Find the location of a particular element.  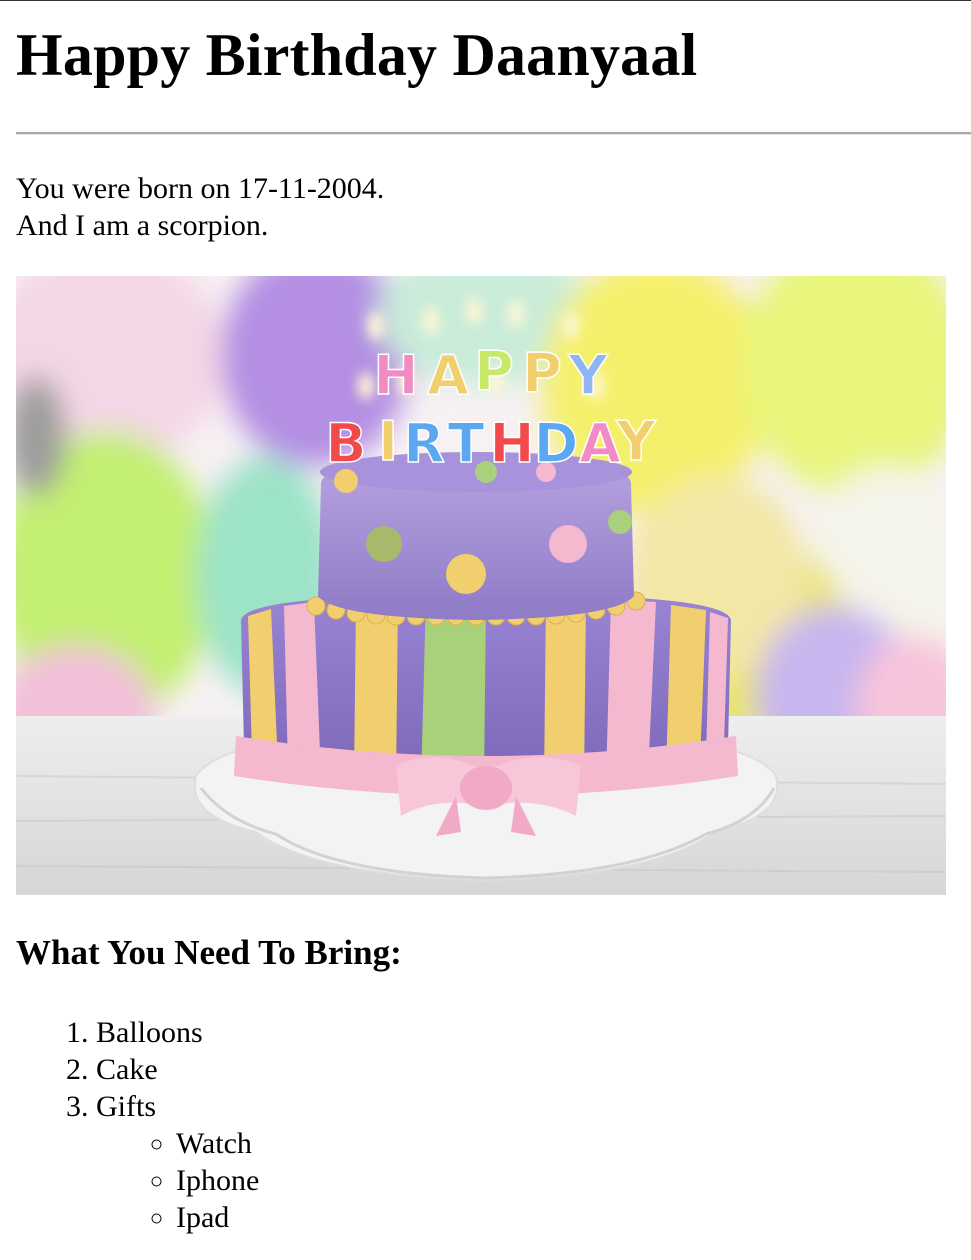

list-item-label: Gifts is located at coordinates (126, 1106).